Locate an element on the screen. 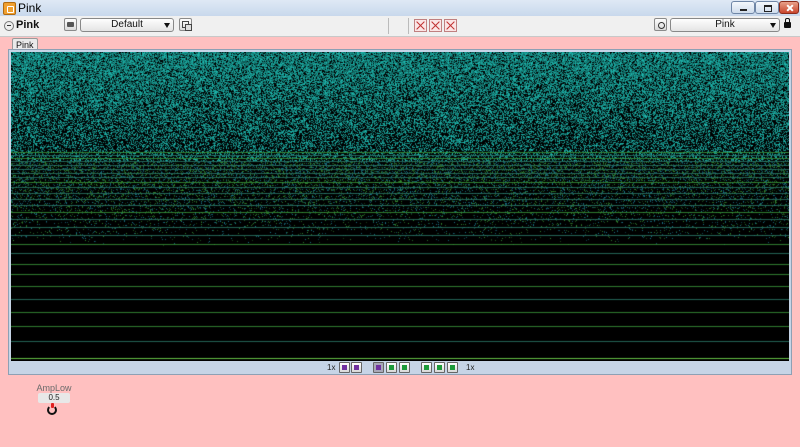 This screenshot has width=800, height=447. program-value: Pink is located at coordinates (725, 24).